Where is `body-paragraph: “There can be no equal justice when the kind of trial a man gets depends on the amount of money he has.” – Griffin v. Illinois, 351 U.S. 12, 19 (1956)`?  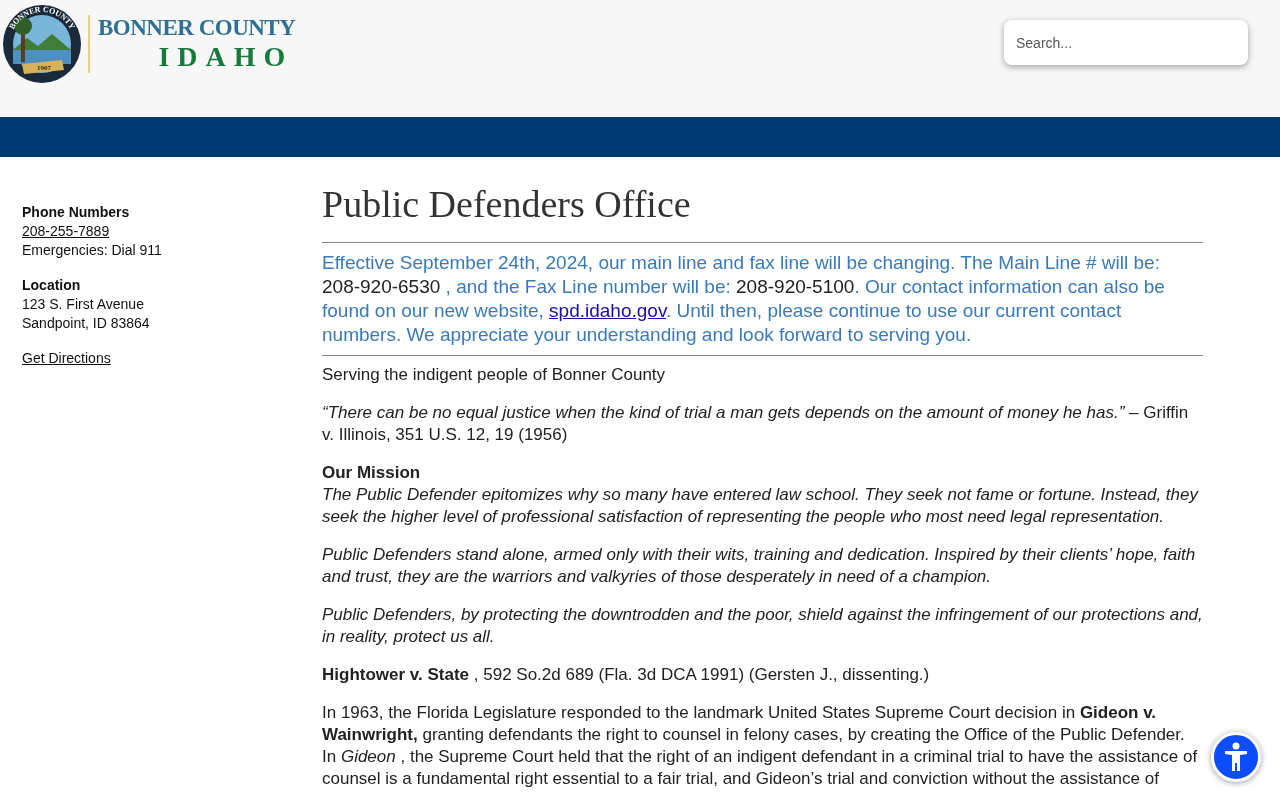
body-paragraph: “There can be no equal justice when the kind of trial a man gets depends on the amount of money he has.” – Griffin v. Illinois, 351 U.S. 12, 19 (1956) is located at coordinates (756, 424).